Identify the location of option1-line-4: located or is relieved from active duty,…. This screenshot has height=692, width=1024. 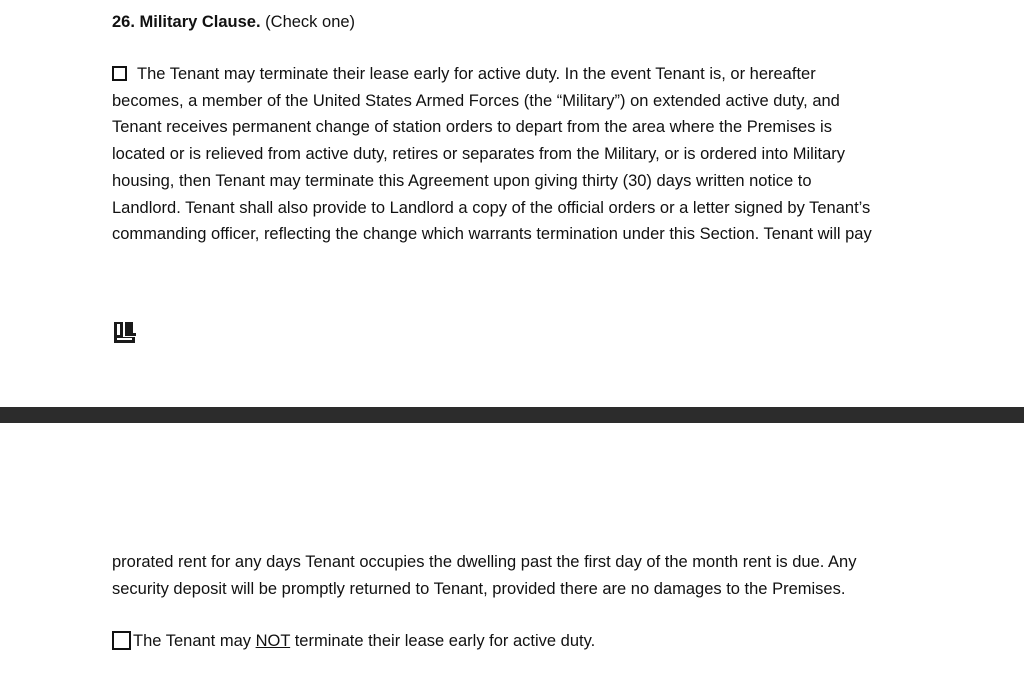
(478, 154).